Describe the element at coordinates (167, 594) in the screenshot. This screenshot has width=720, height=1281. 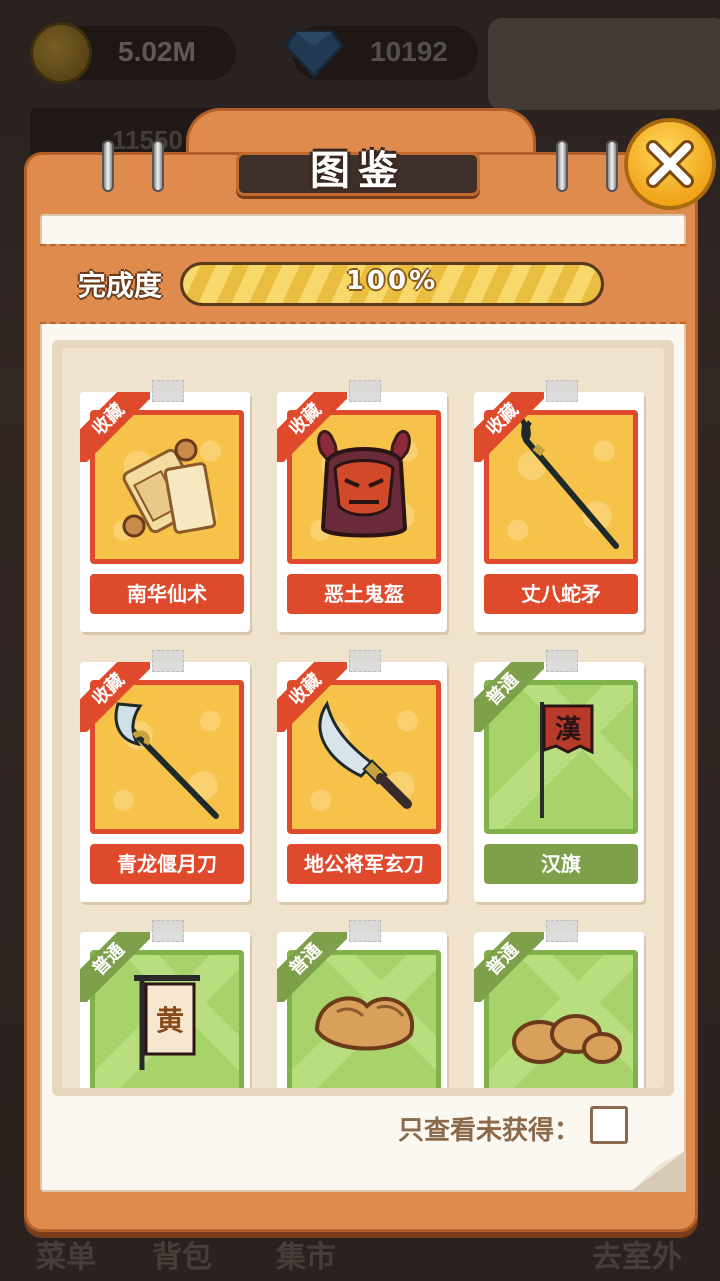
I see `item-name: 南华仙术` at that location.